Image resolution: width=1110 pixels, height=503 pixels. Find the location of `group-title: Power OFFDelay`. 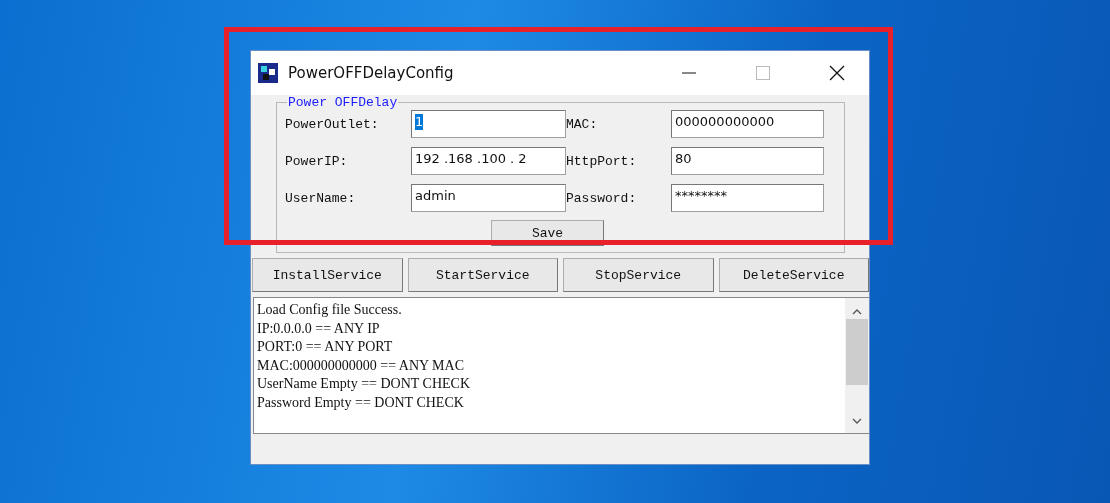

group-title: Power OFFDelay is located at coordinates (343, 102).